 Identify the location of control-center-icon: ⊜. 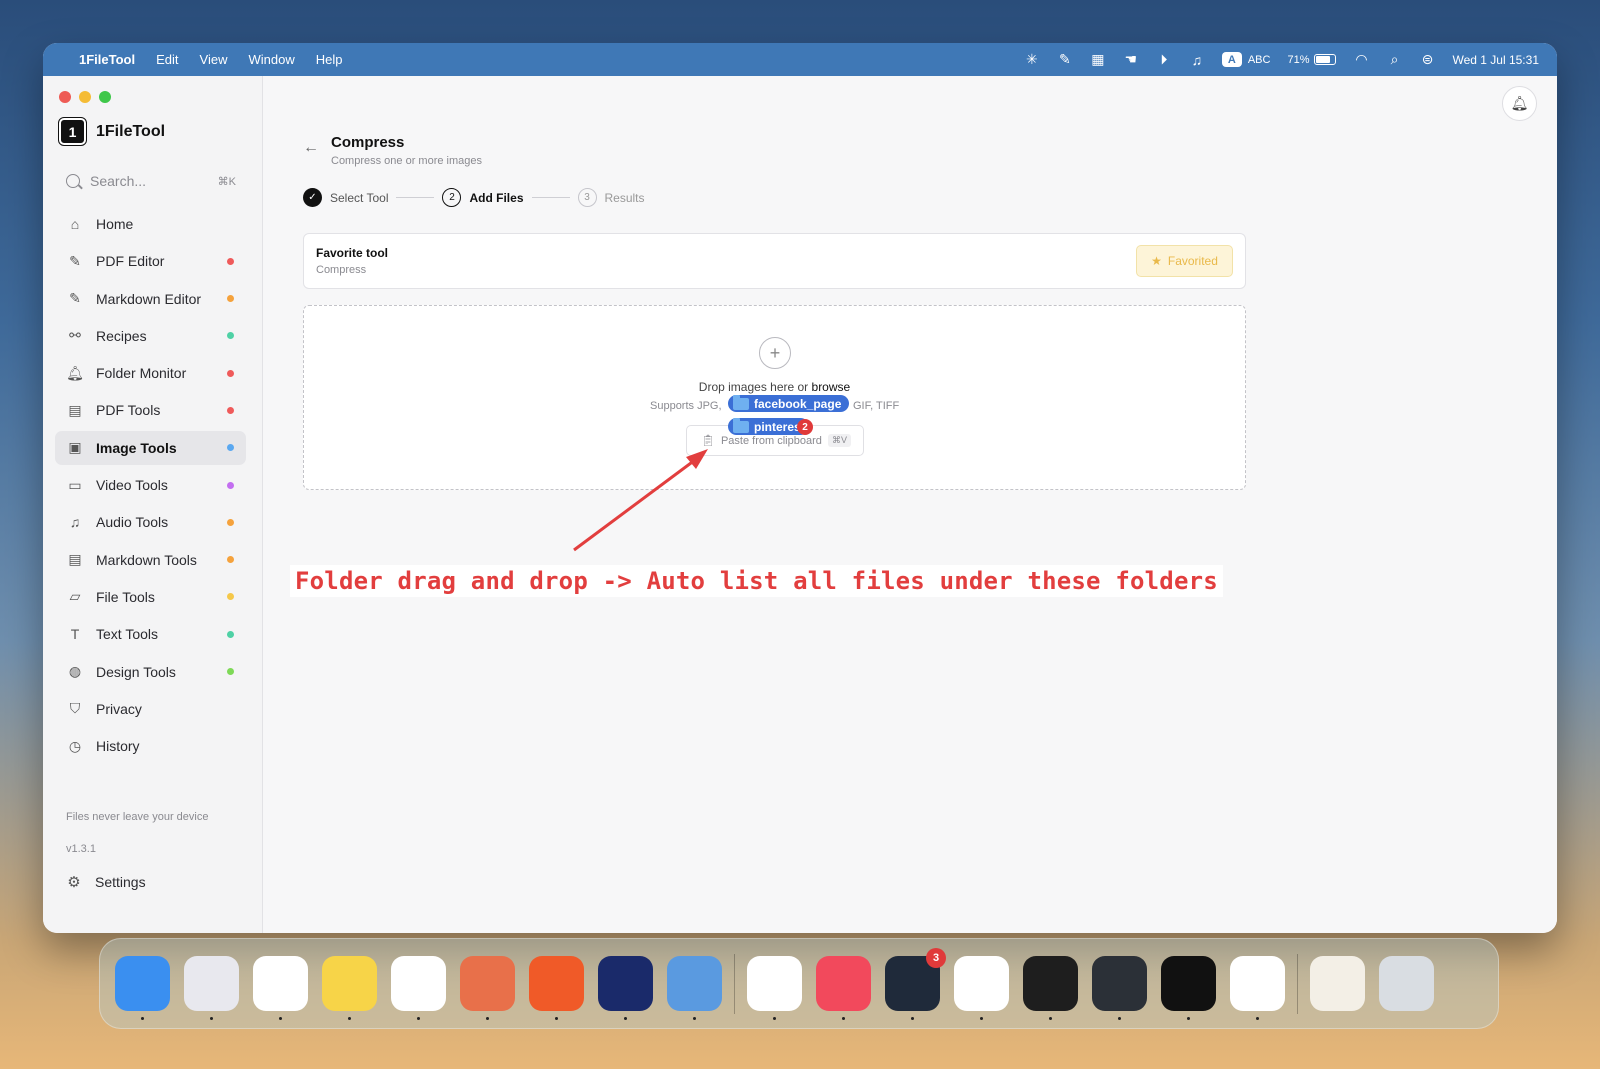
(1427, 59).